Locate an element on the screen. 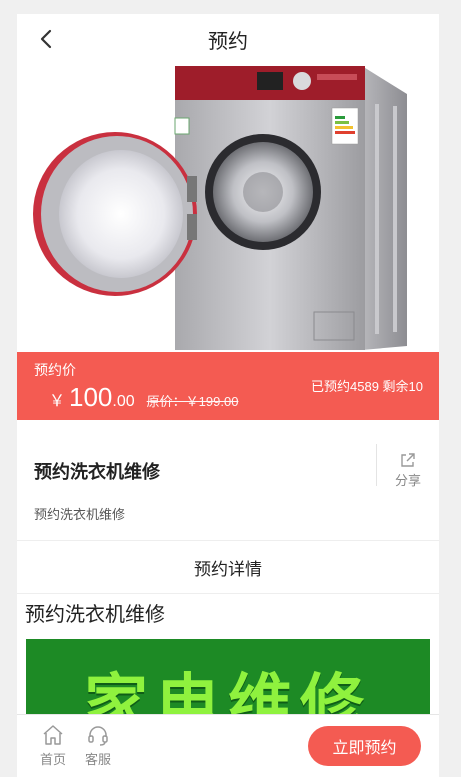 The image size is (461, 777). header: 预约 is located at coordinates (228, 39).